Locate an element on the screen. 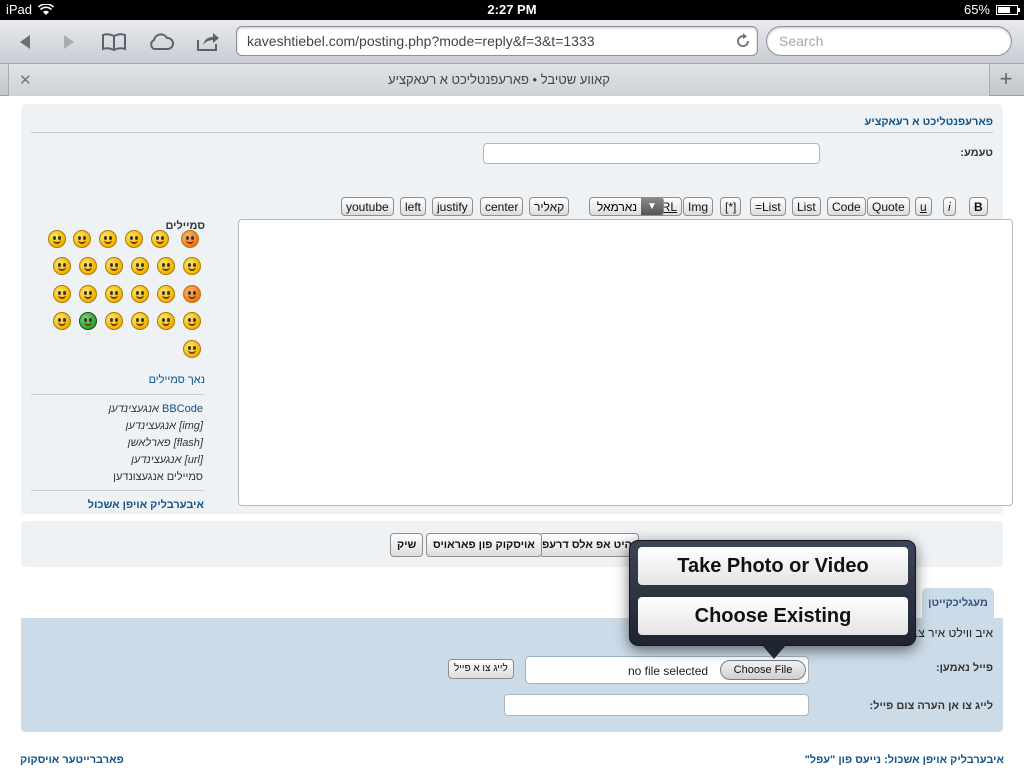 This screenshot has width=1024, height=768. icloud-tabs-button is located at coordinates (161, 42).